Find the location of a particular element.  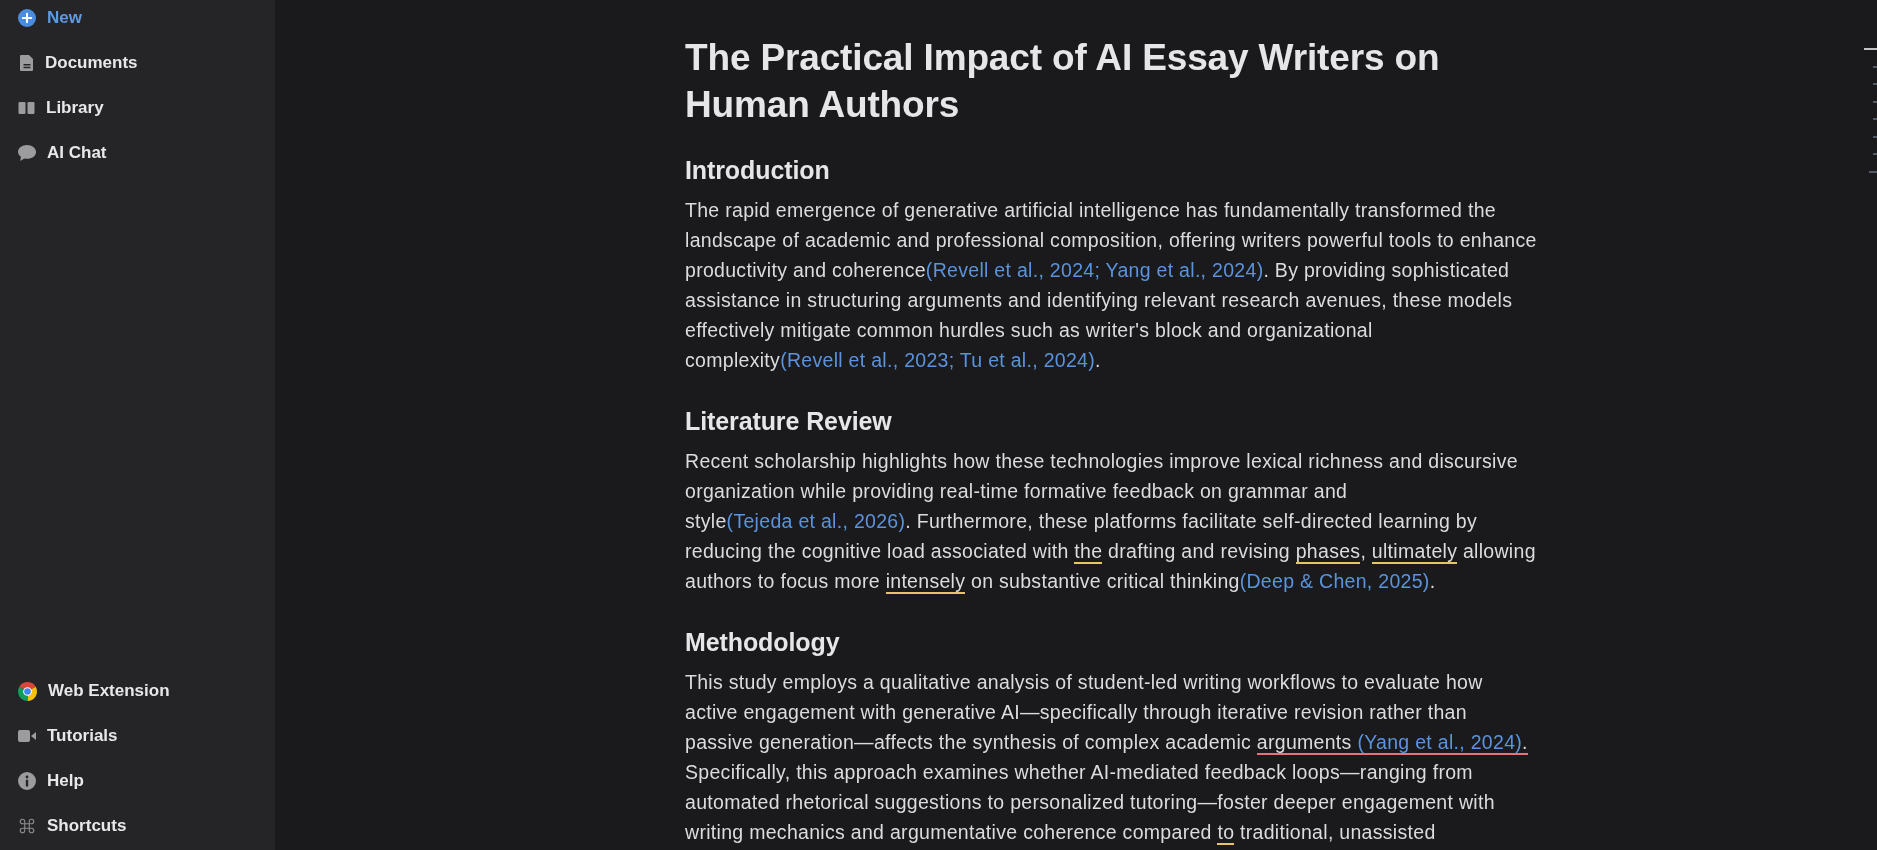

ring-logo-icon is located at coordinates (27, 691).